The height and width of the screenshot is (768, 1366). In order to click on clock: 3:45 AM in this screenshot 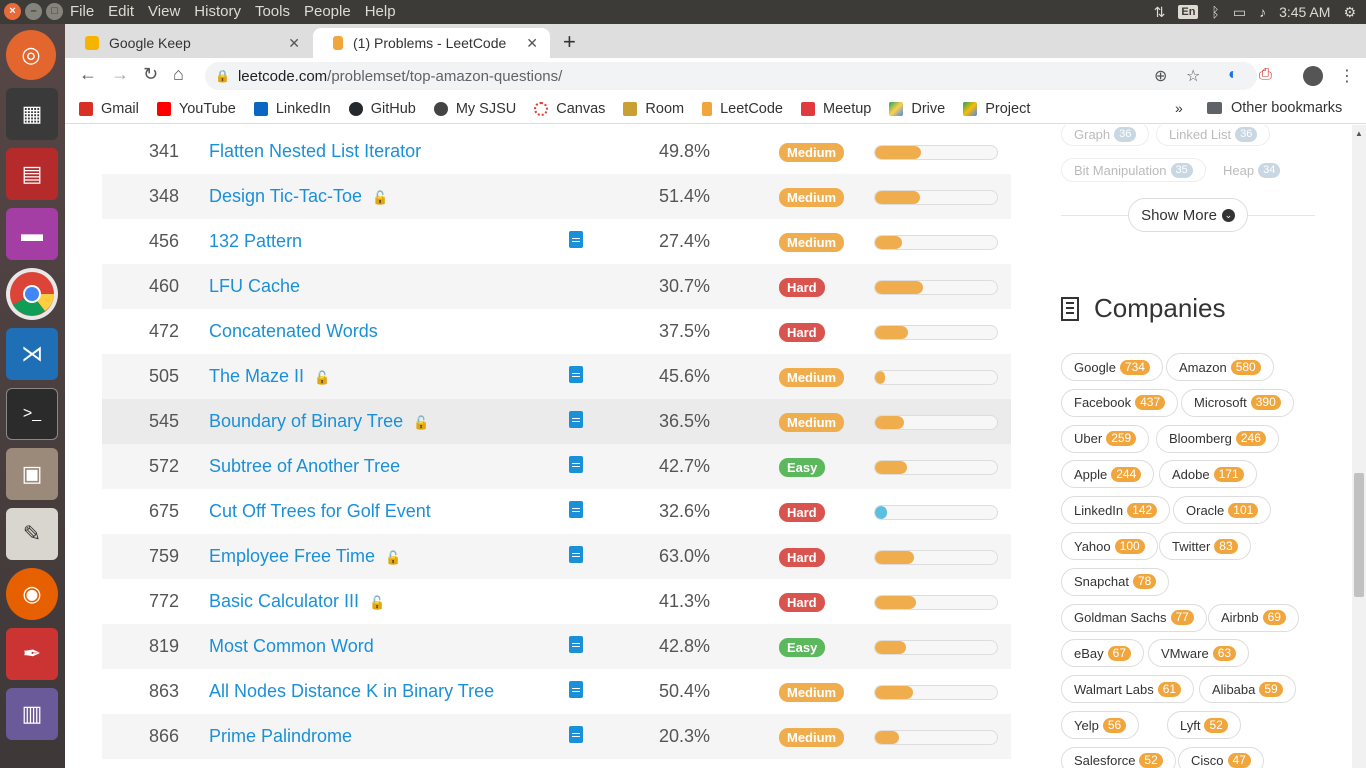, I will do `click(1304, 12)`.